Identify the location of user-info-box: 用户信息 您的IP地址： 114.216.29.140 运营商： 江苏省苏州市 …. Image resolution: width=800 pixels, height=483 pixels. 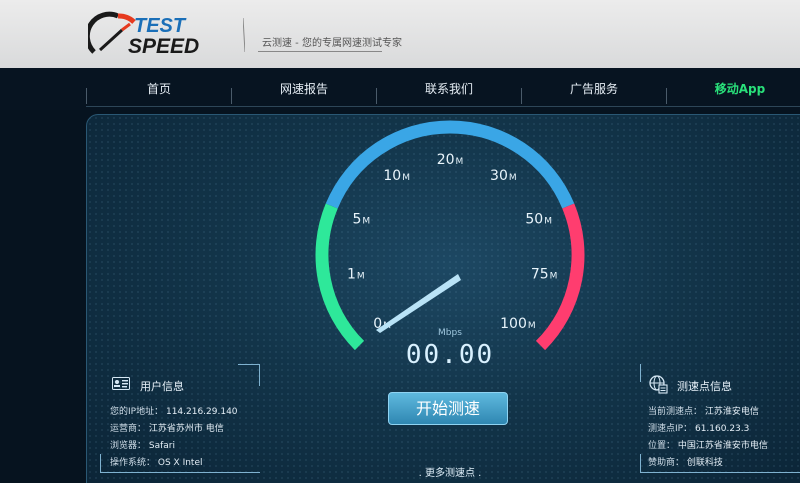
(185, 423).